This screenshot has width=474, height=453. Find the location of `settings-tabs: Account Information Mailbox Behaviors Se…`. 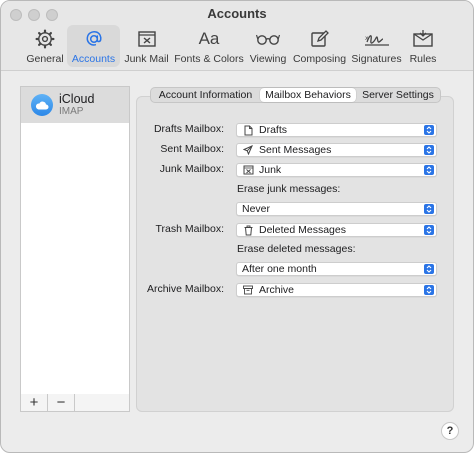

settings-tabs: Account Information Mailbox Behaviors Se… is located at coordinates (295, 95).